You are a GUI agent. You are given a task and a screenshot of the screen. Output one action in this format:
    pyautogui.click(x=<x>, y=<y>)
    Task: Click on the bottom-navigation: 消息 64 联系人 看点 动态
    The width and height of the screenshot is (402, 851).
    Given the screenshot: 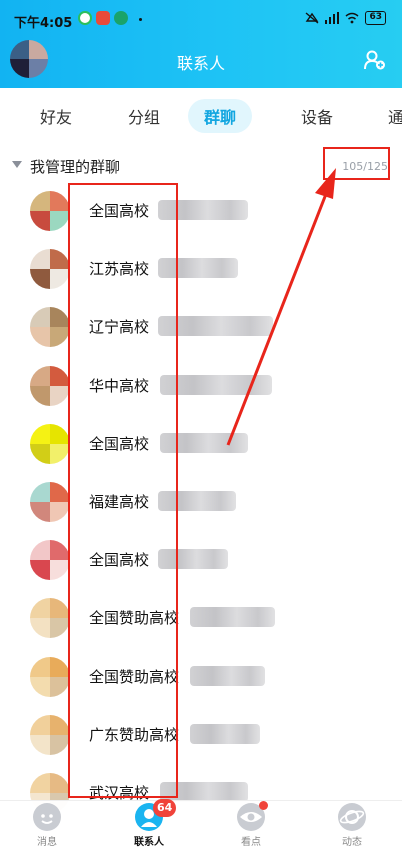 What is the action you would take?
    pyautogui.click(x=201, y=825)
    